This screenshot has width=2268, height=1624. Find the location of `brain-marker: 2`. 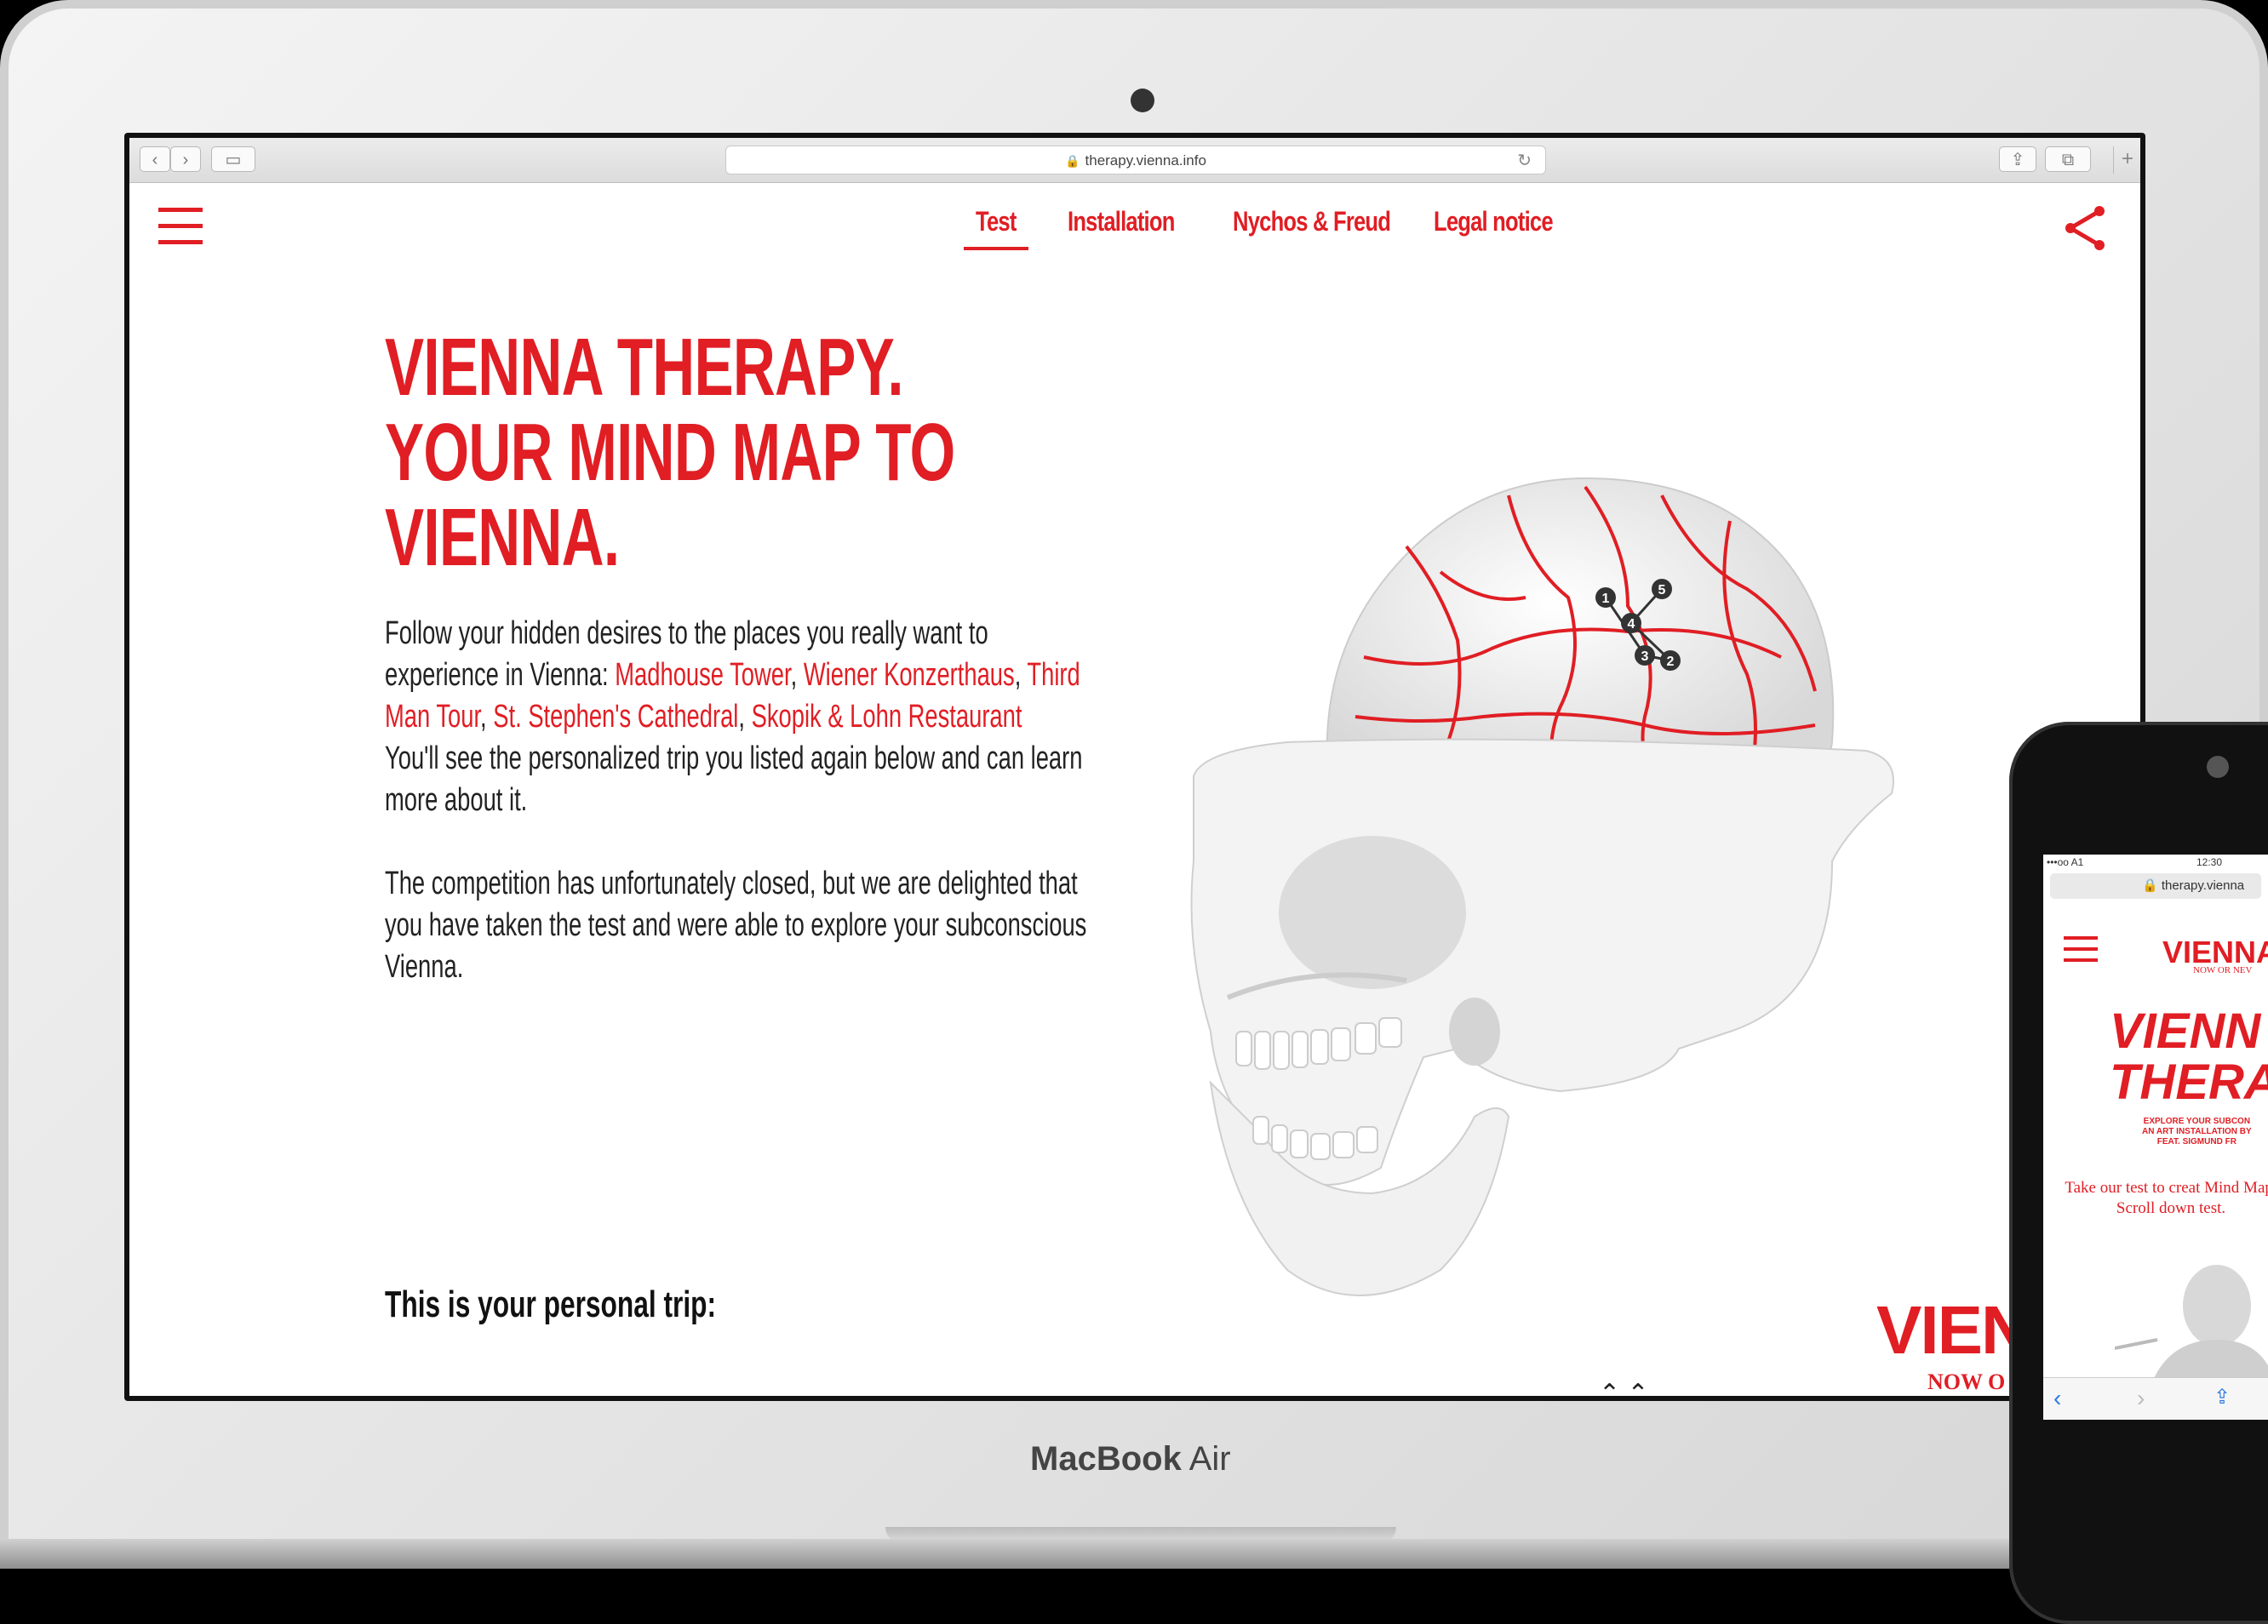

brain-marker: 2 is located at coordinates (1671, 662).